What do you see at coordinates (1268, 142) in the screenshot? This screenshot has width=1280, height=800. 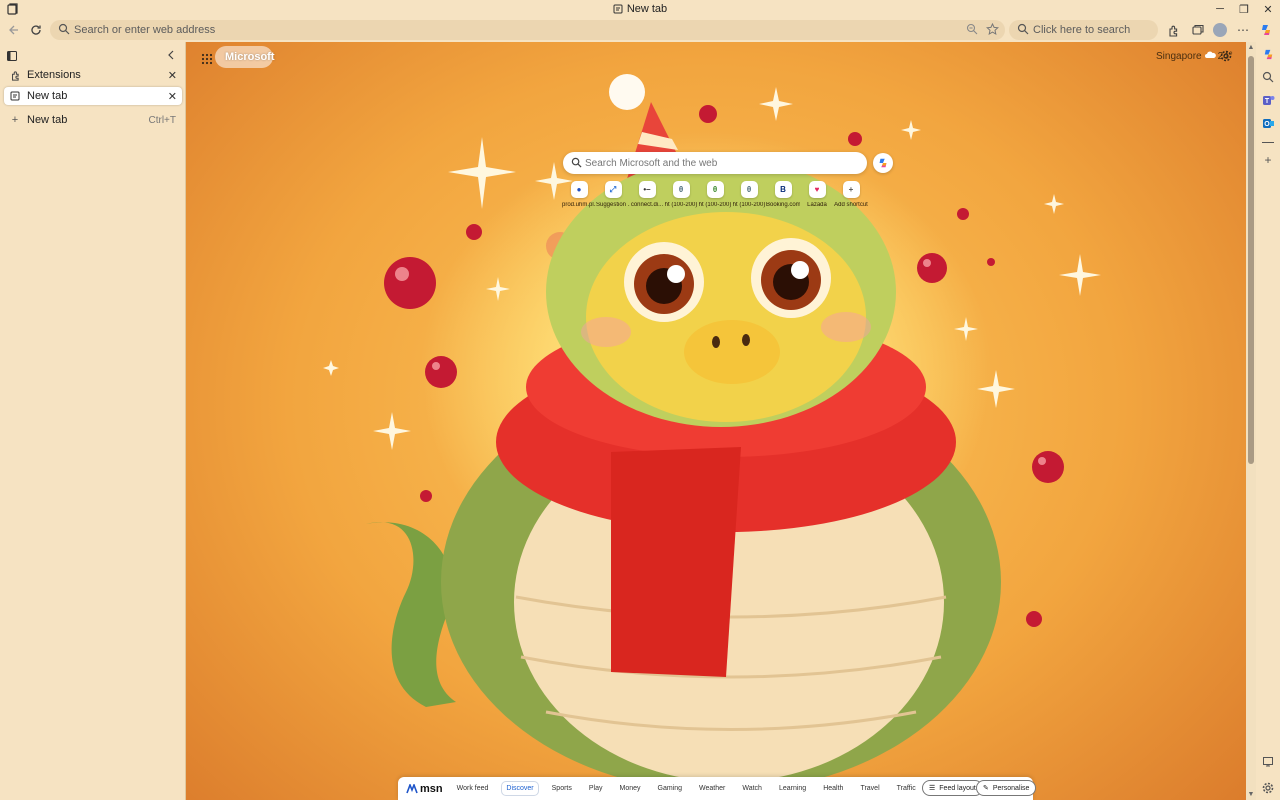 I see `sidebar-divider` at bounding box center [1268, 142].